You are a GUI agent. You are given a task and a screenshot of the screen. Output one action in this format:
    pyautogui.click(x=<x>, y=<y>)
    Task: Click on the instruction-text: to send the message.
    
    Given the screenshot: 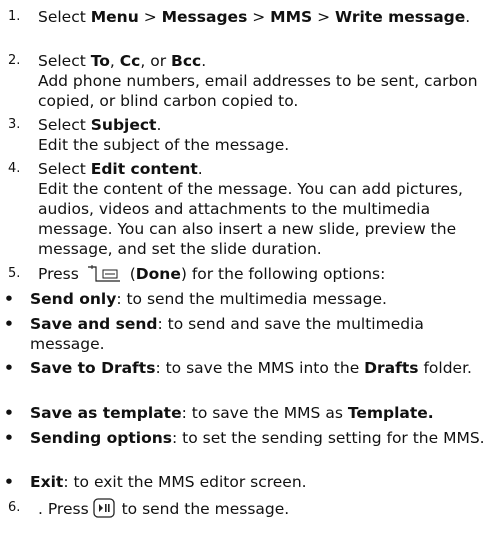 What is the action you would take?
    pyautogui.click(x=203, y=509)
    